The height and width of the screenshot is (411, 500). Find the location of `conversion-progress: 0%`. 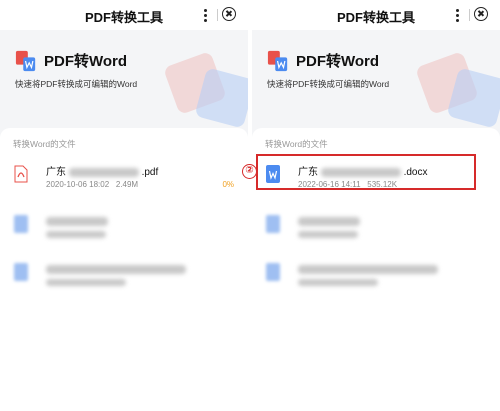

conversion-progress: 0% is located at coordinates (228, 184).